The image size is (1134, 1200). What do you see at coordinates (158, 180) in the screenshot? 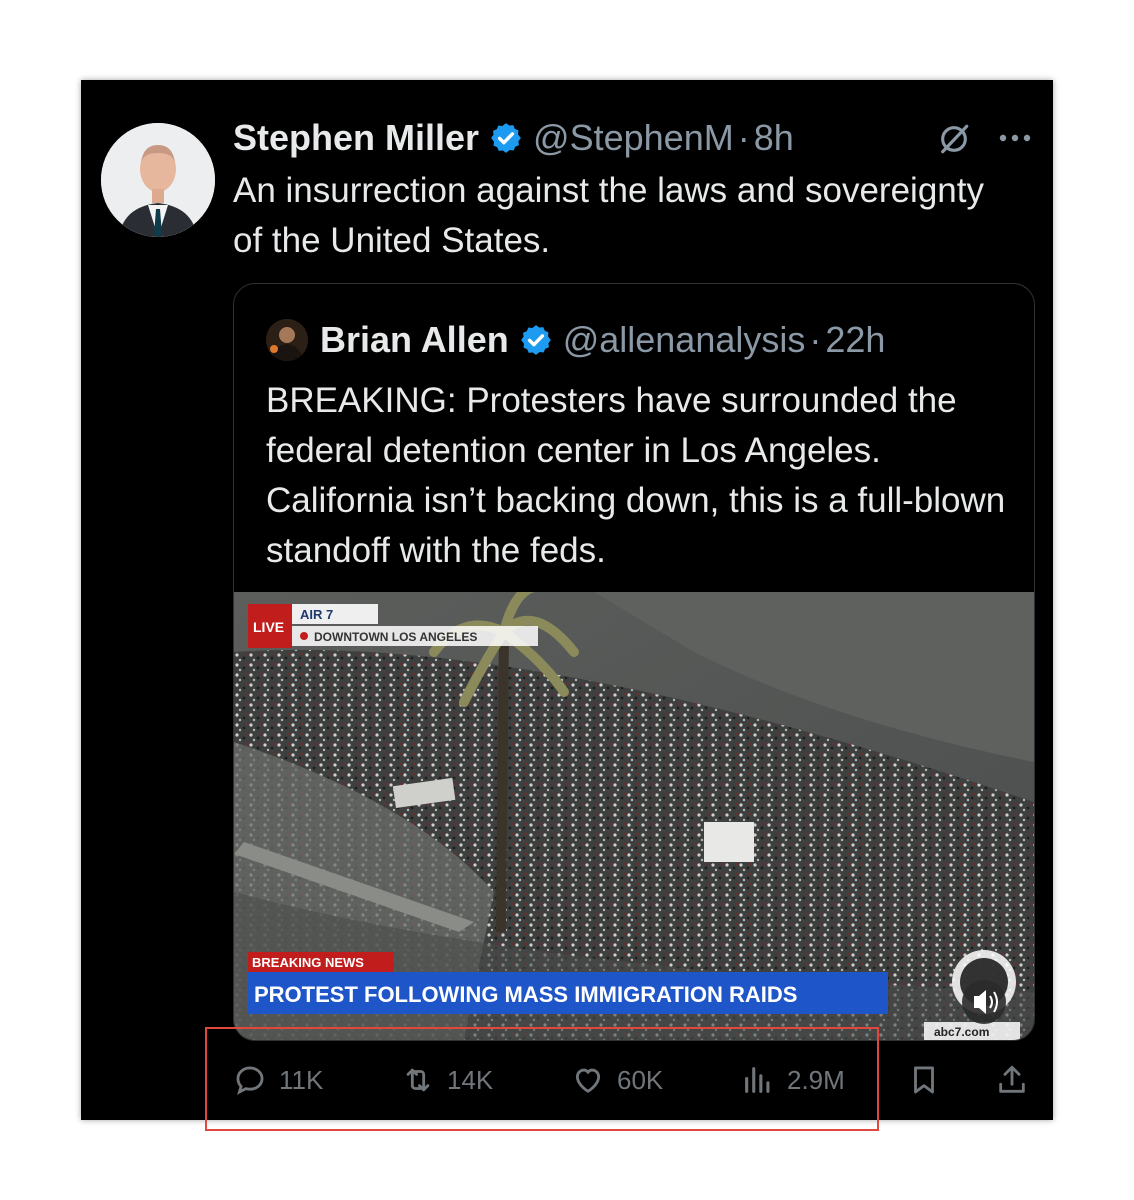
I see `author-avatar` at bounding box center [158, 180].